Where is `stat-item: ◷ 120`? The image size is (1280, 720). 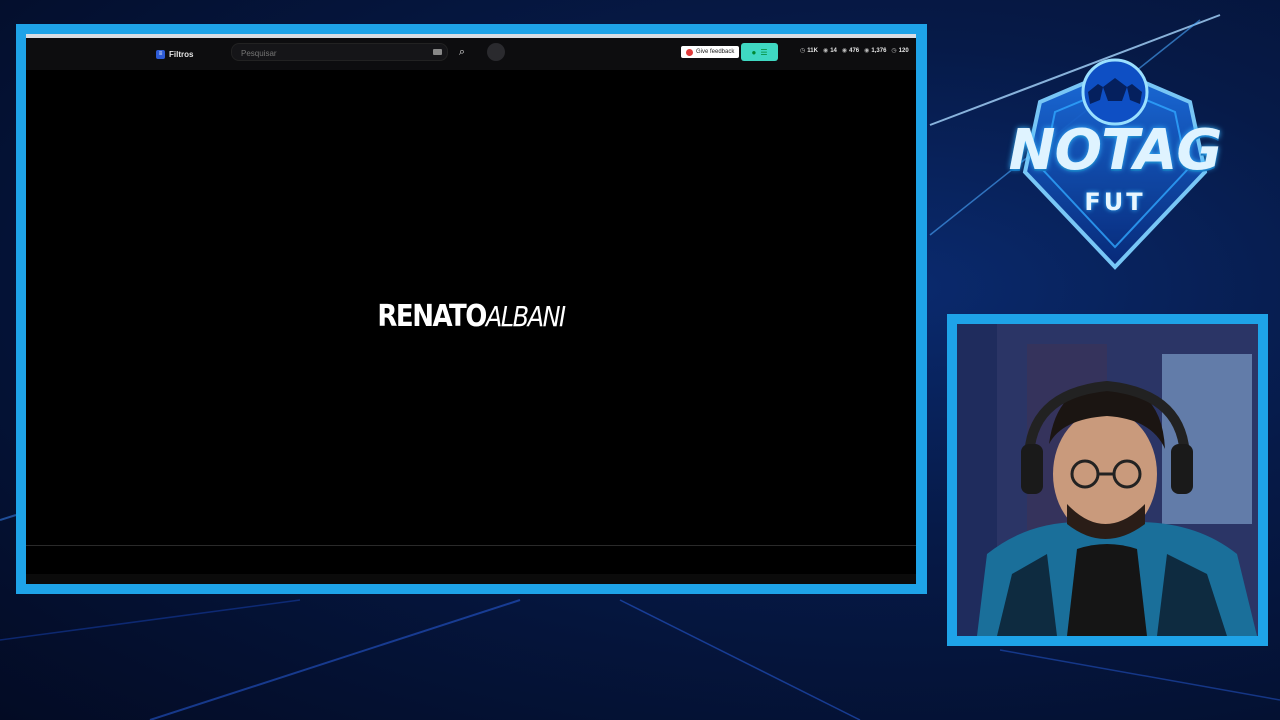 stat-item: ◷ 120 is located at coordinates (900, 51).